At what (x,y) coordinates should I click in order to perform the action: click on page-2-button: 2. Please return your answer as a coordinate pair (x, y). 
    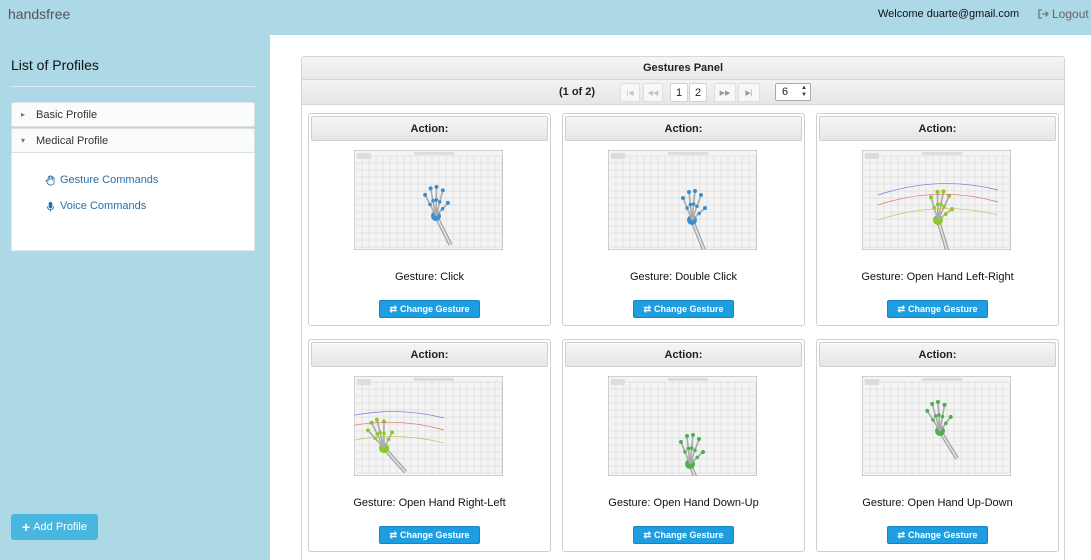
    Looking at the image, I should click on (698, 92).